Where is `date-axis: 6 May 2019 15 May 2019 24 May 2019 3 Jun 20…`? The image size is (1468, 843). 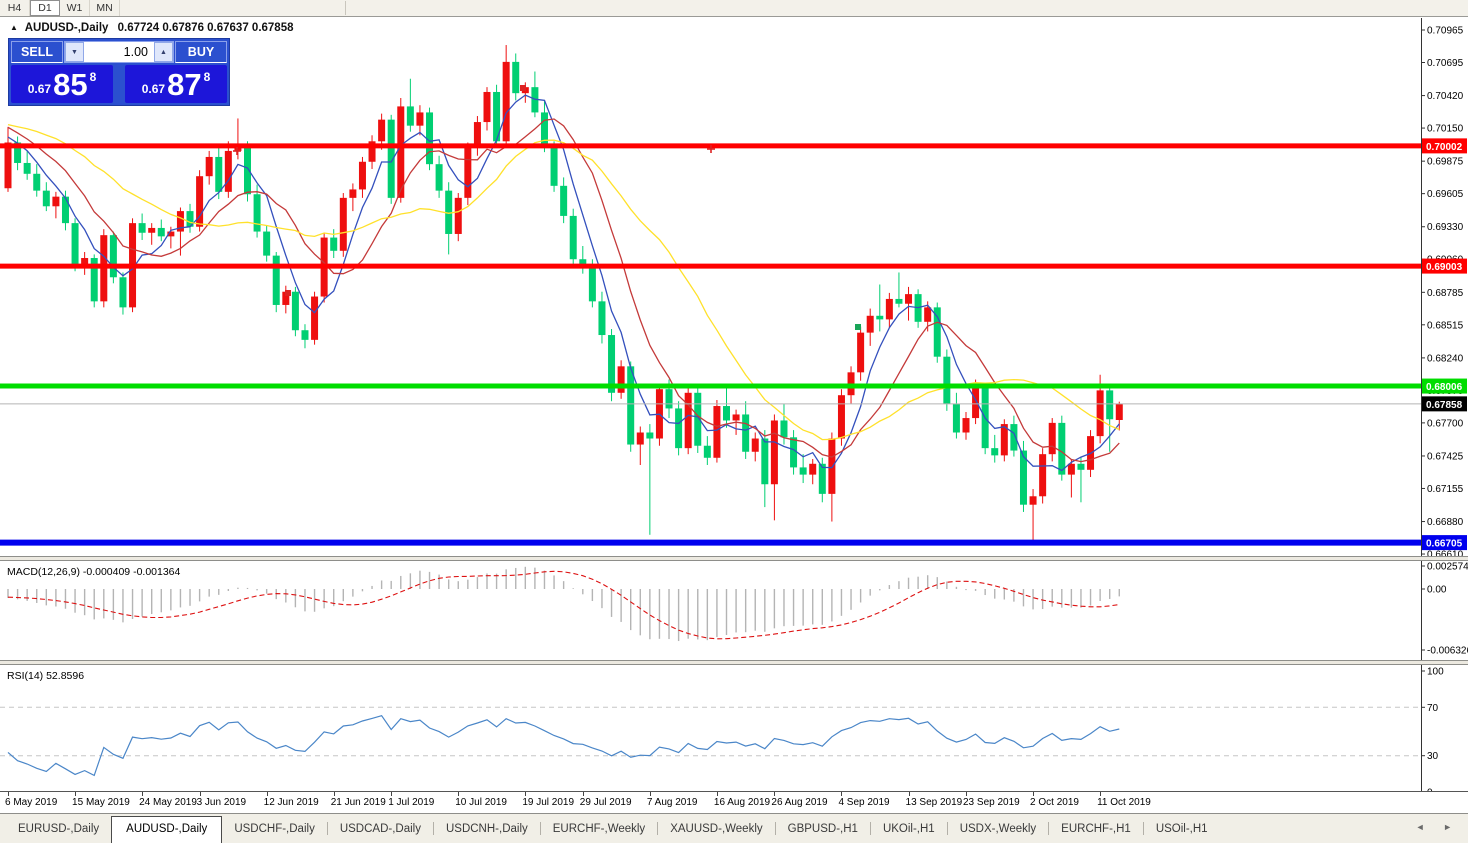 date-axis: 6 May 2019 15 May 2019 24 May 2019 3 Jun 20… is located at coordinates (734, 802).